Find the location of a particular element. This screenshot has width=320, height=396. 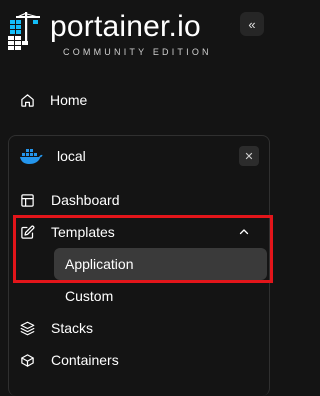

environment-name: local is located at coordinates (71, 156).